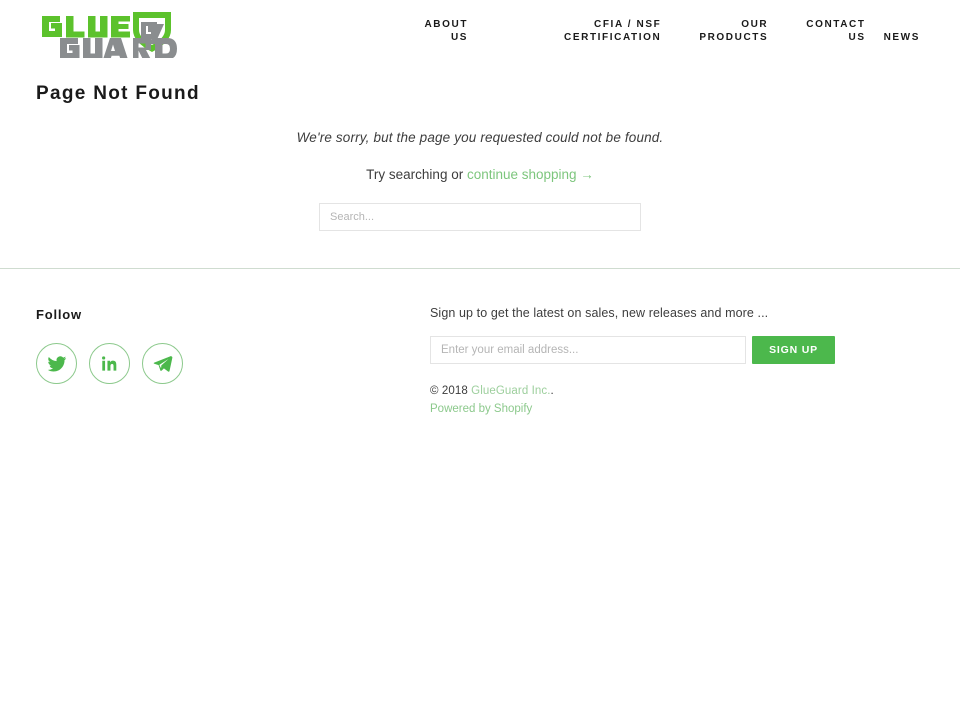 The height and width of the screenshot is (720, 960). I want to click on follow-heading: Follow, so click(59, 314).